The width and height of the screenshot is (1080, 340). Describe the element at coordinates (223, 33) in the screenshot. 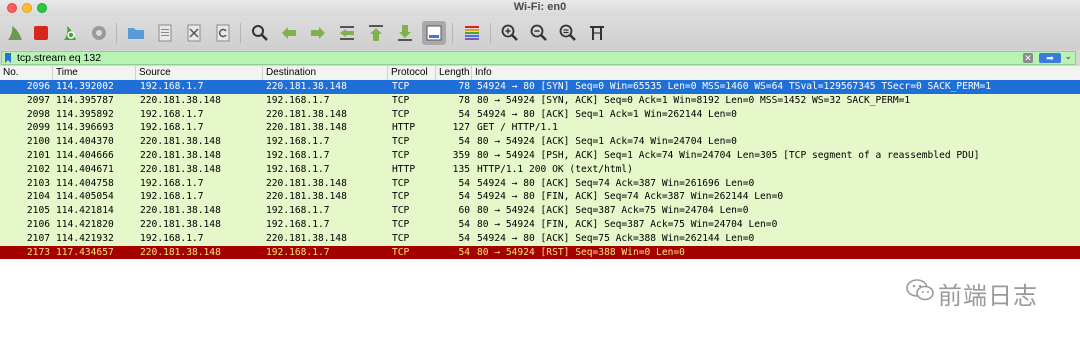

I see `reload-file-icon` at that location.